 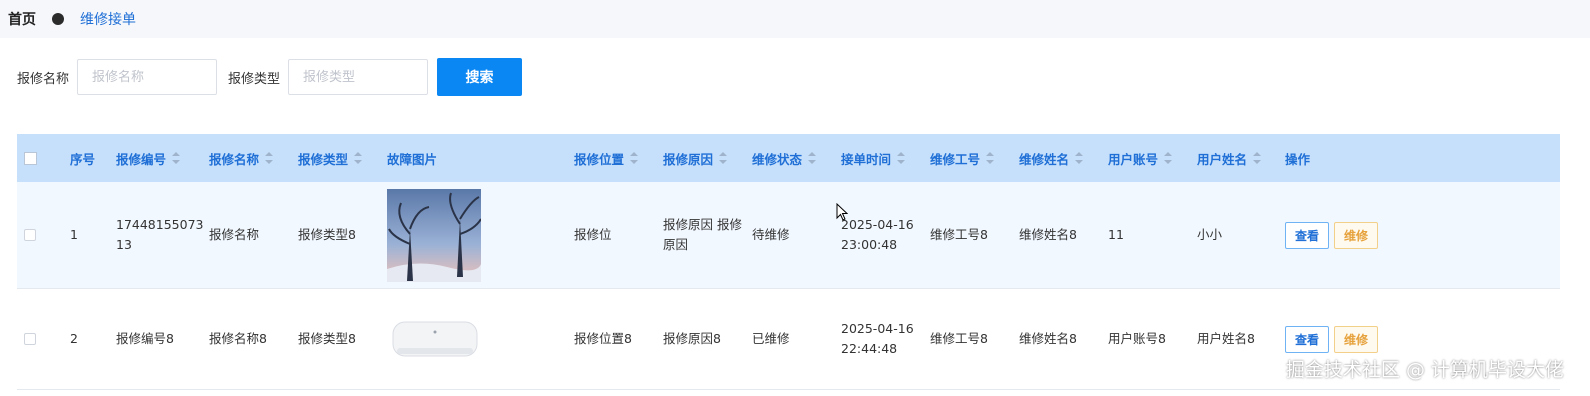 What do you see at coordinates (83, 159) in the screenshot?
I see `header-index: 序号` at bounding box center [83, 159].